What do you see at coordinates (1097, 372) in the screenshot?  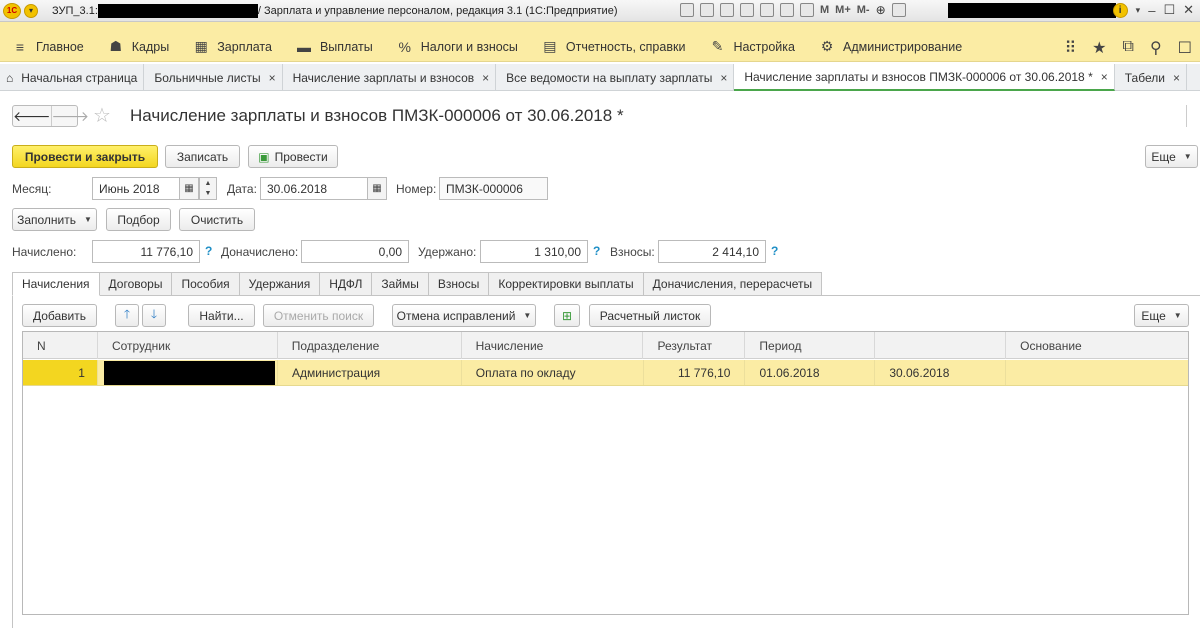 I see `cell-basis` at bounding box center [1097, 372].